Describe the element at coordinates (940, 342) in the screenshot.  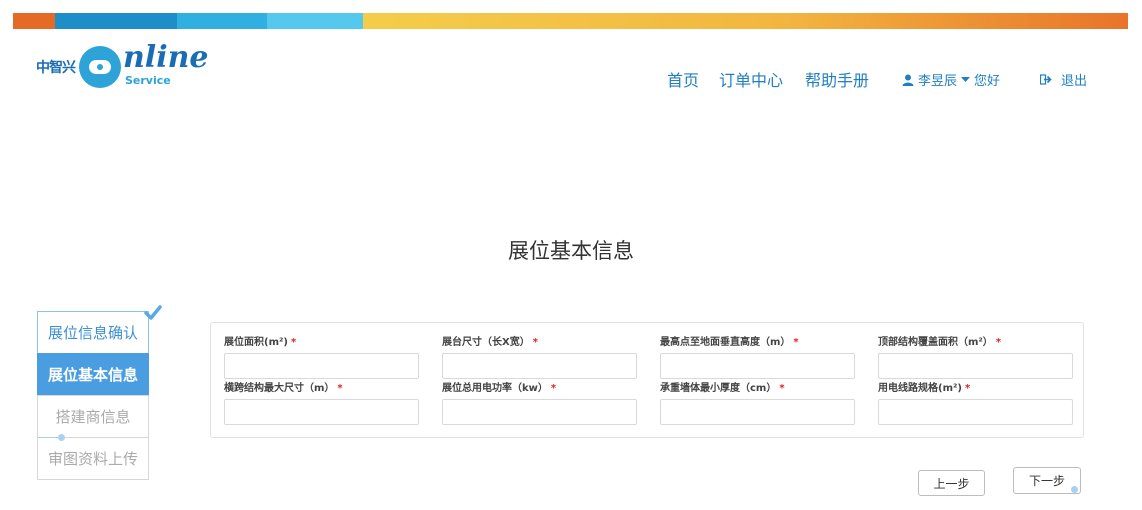
I see `field-label: 顶部结构覆盖面积（m²） *` at that location.